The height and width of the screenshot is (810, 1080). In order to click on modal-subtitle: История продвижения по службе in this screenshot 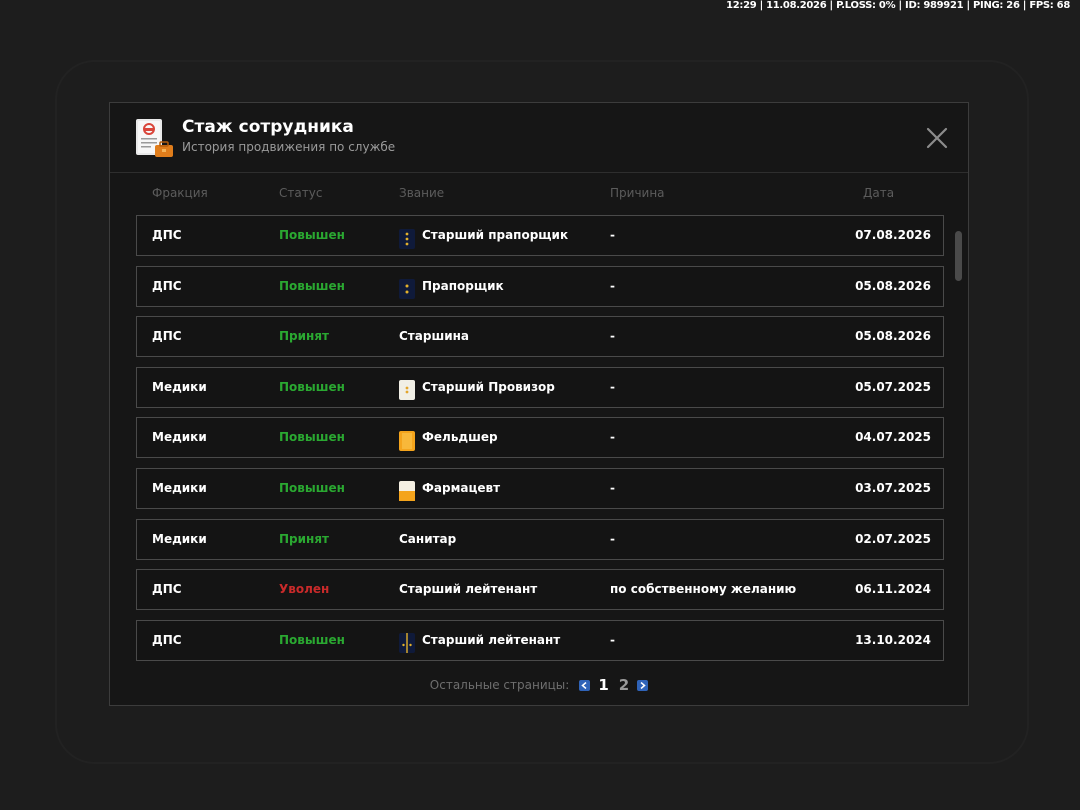, I will do `click(289, 147)`.